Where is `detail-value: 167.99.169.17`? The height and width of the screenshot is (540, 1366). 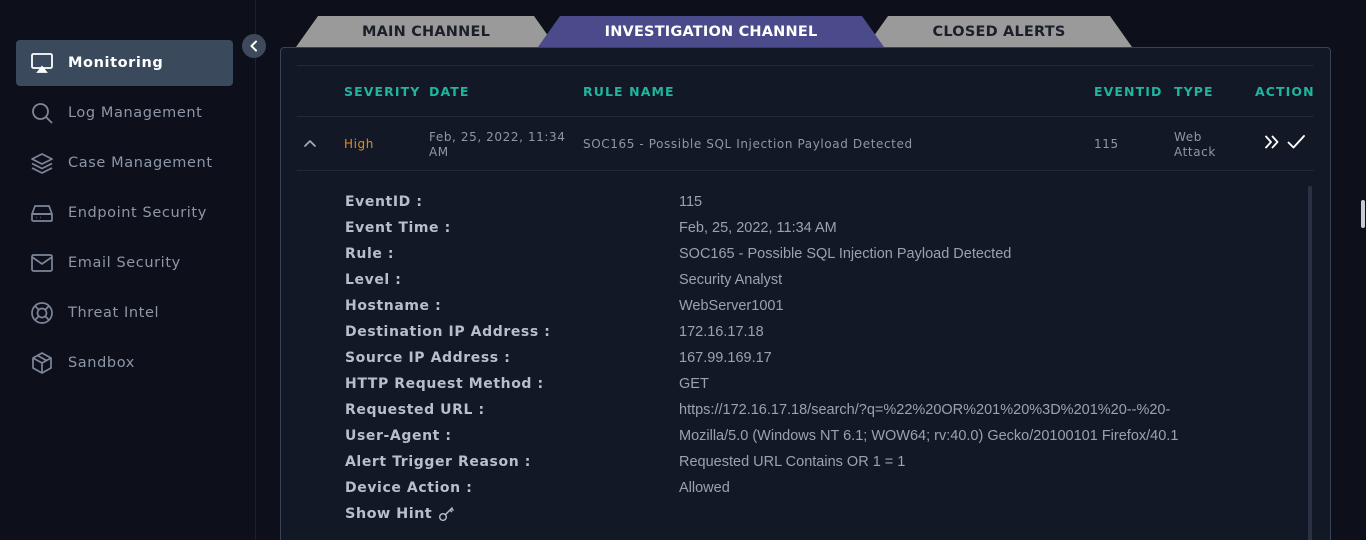 detail-value: 167.99.169.17 is located at coordinates (725, 358).